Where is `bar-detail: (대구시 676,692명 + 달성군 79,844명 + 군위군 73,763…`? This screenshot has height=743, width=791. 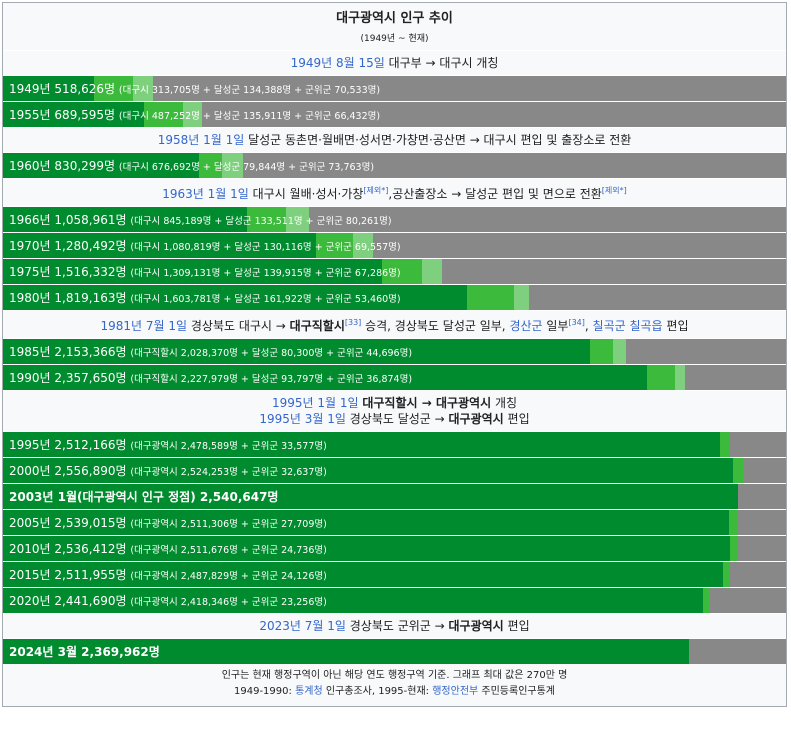 bar-detail: (대구시 676,692명 + 달성군 79,844명 + 군위군 73,763… is located at coordinates (246, 167).